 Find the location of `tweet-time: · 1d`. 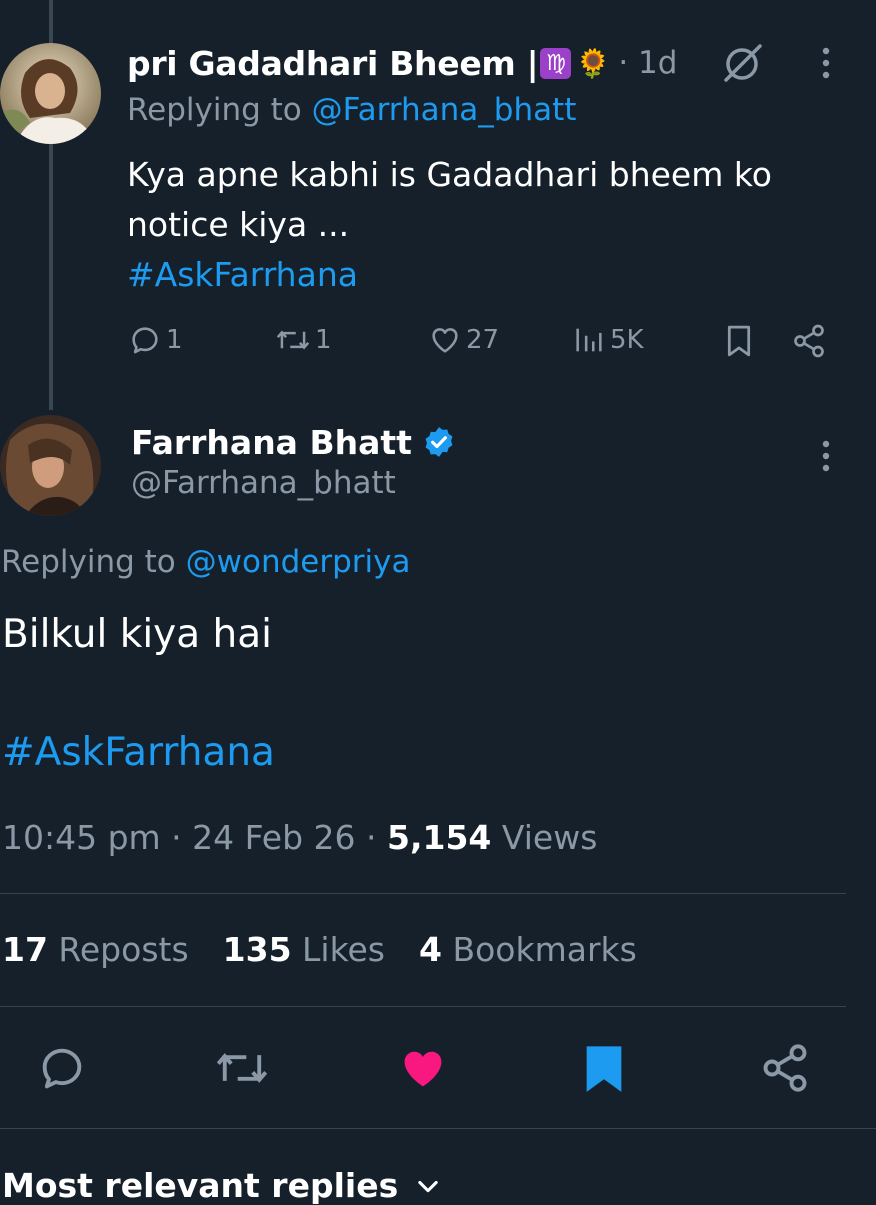

tweet-time: · 1d is located at coordinates (647, 63).